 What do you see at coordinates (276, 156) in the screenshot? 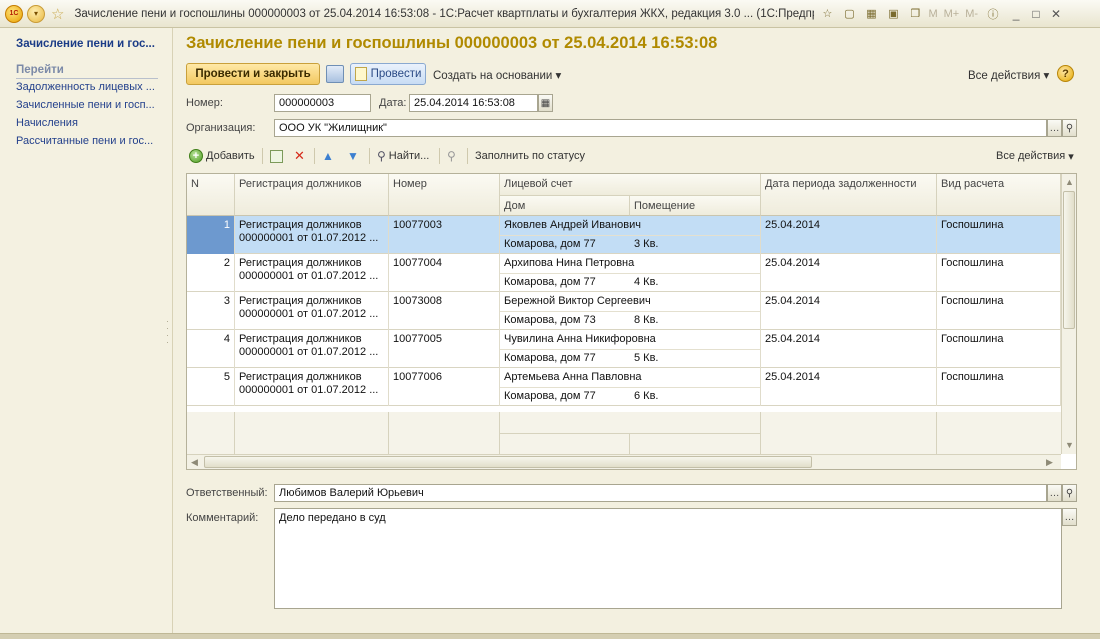
I see `copy-row-icon` at bounding box center [276, 156].